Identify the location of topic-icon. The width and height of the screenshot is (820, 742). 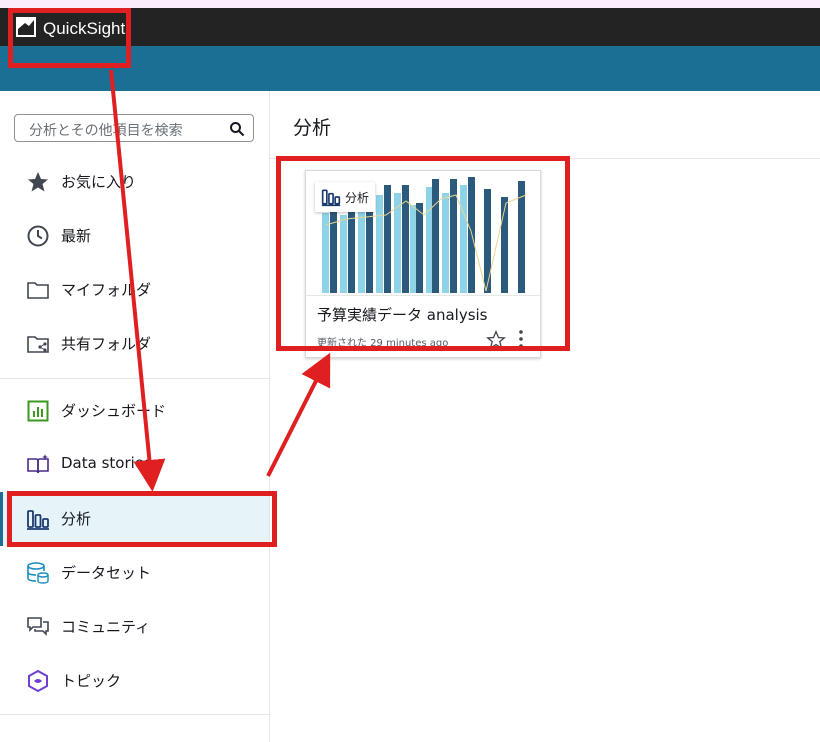
(38, 681).